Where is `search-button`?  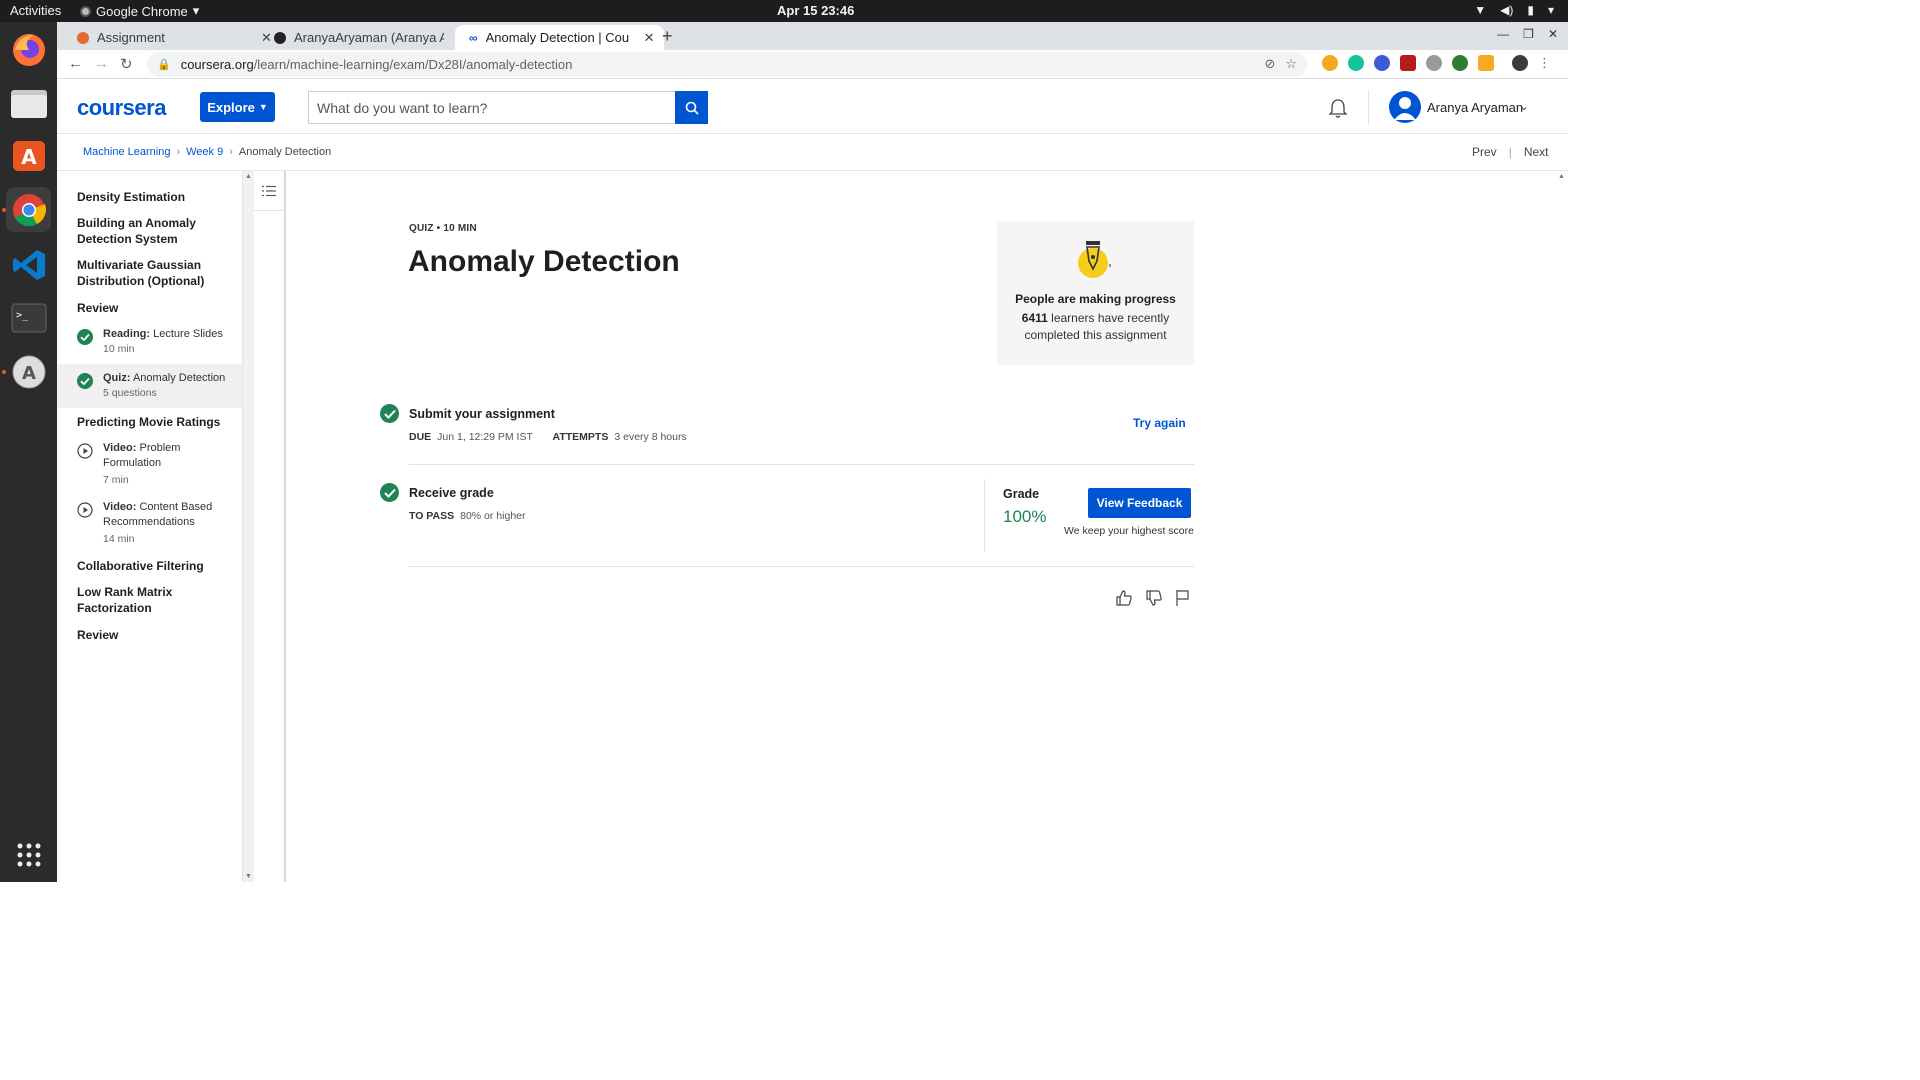
search-button is located at coordinates (691, 107).